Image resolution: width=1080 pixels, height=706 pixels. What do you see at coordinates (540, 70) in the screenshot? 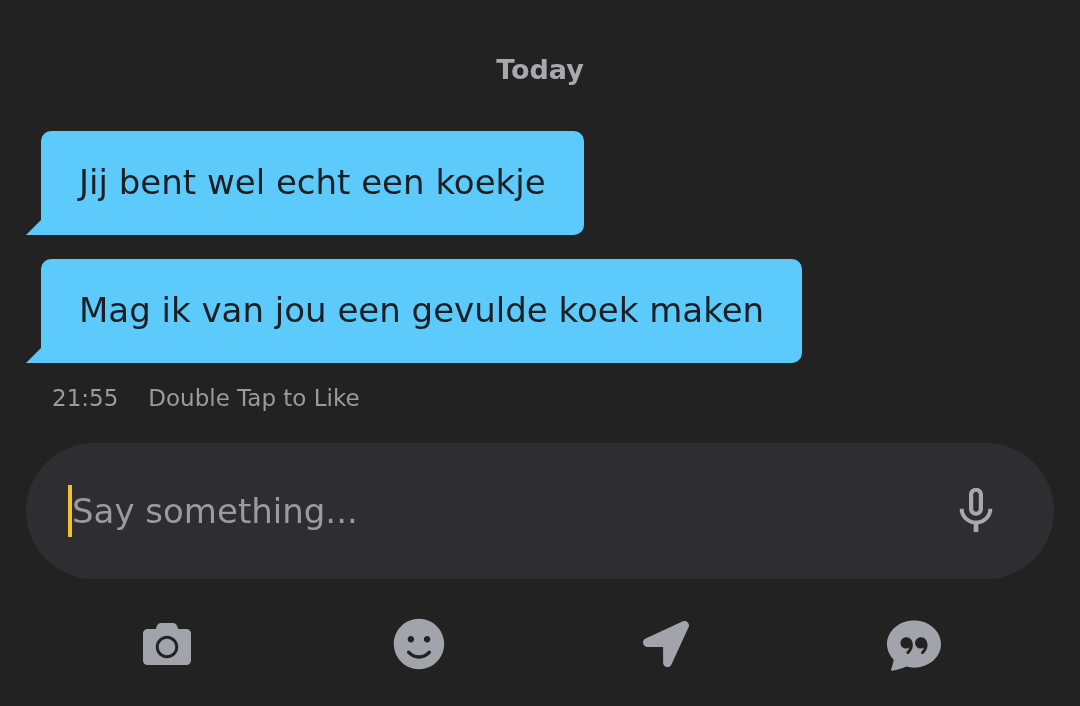
I see `date-divider: Today` at bounding box center [540, 70].